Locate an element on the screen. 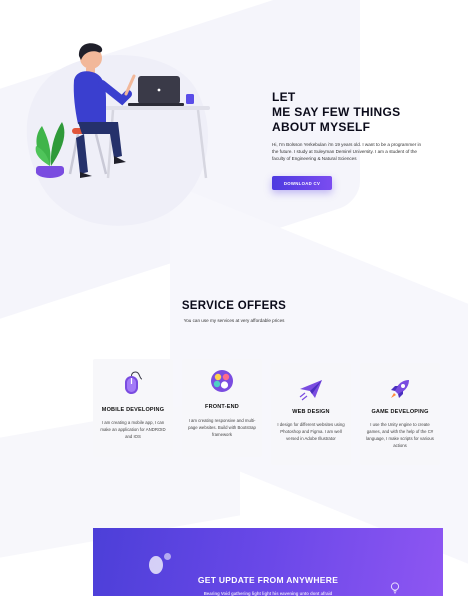  mouse-icon is located at coordinates (133, 383).